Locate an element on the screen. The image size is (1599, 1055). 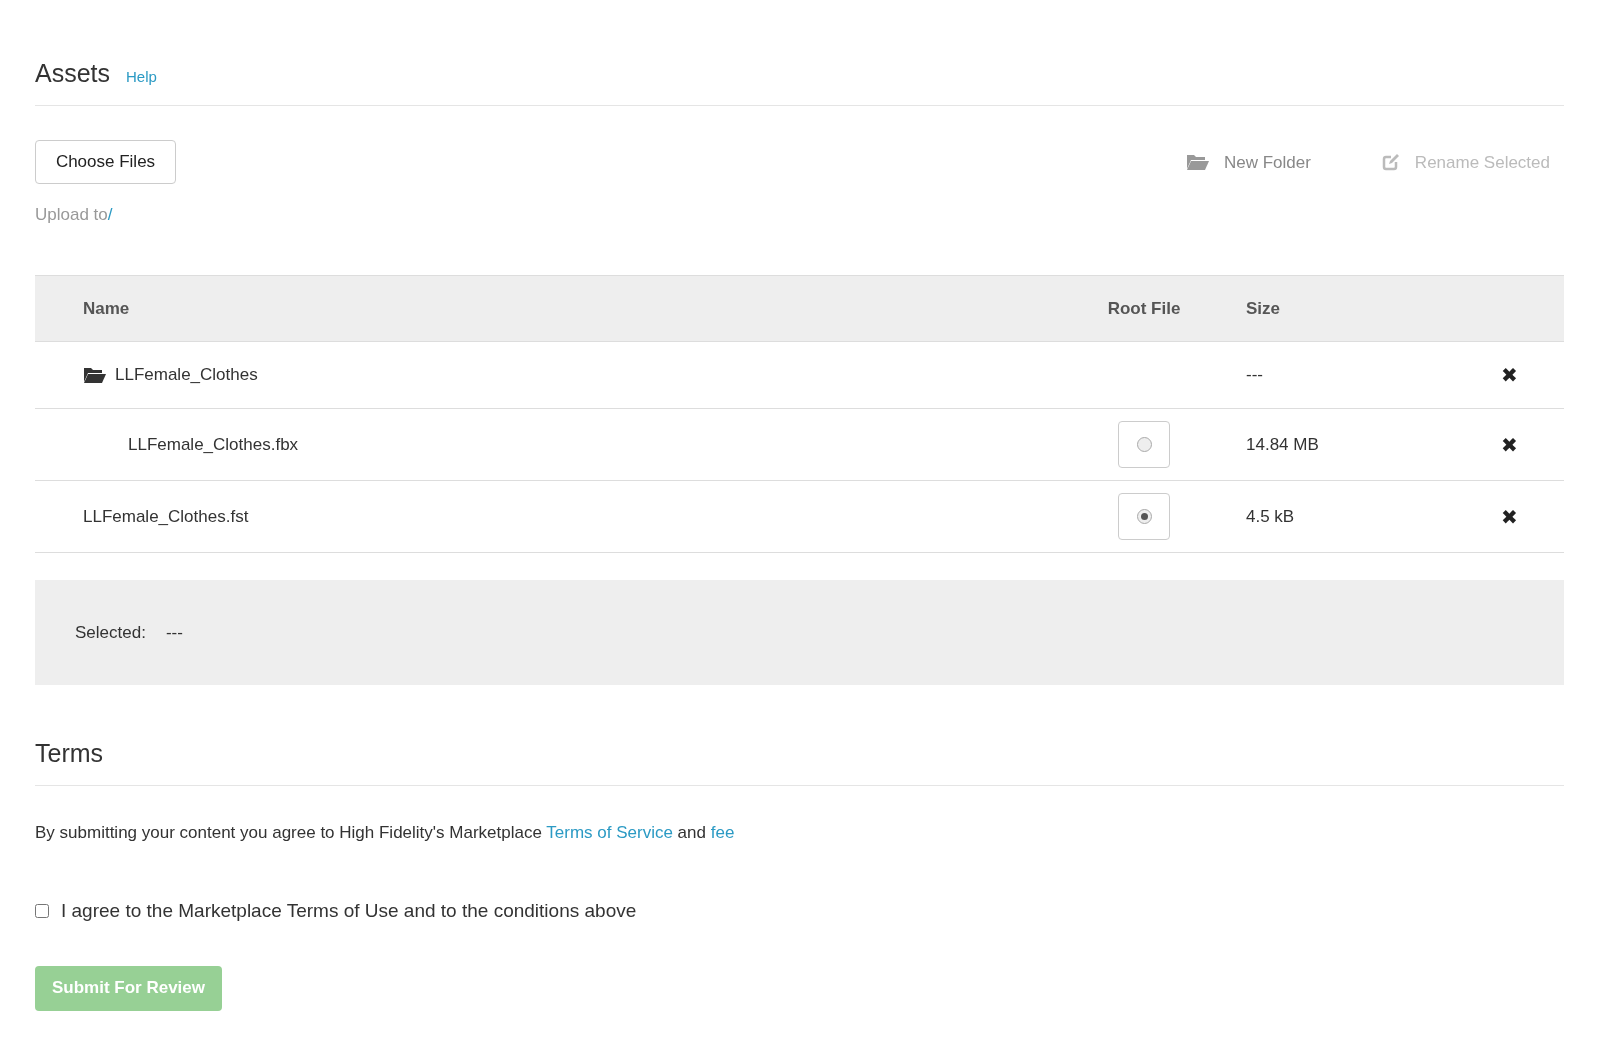
upload-to-label: Upload to is located at coordinates (71, 214).